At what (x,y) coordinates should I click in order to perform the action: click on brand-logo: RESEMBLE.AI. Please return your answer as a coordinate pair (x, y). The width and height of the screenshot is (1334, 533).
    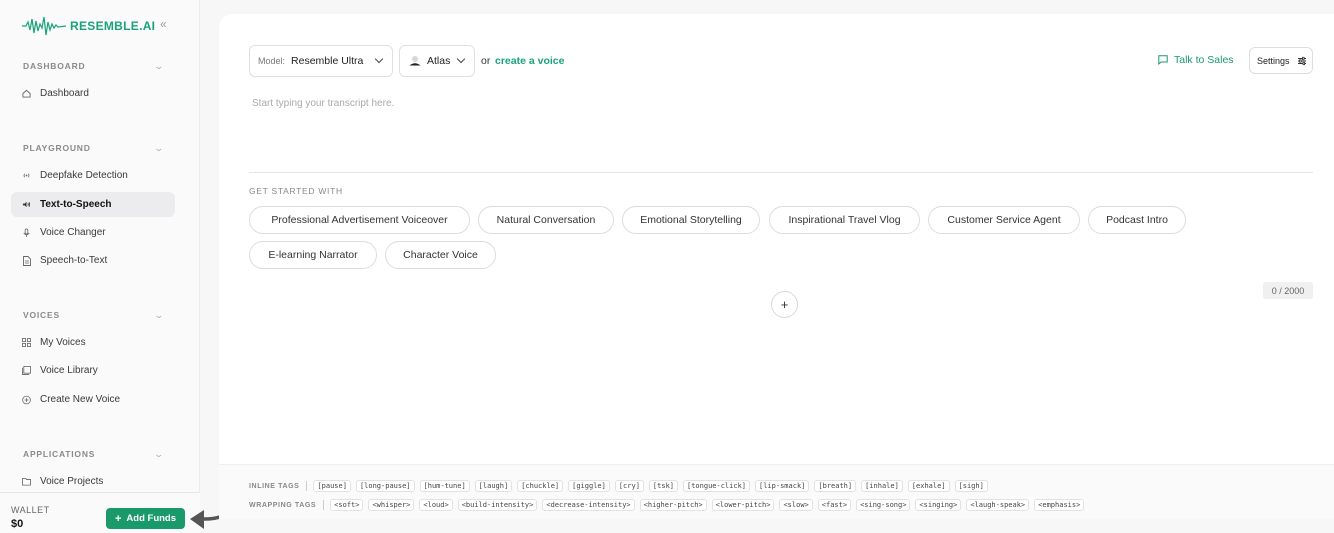
    Looking at the image, I should click on (88, 26).